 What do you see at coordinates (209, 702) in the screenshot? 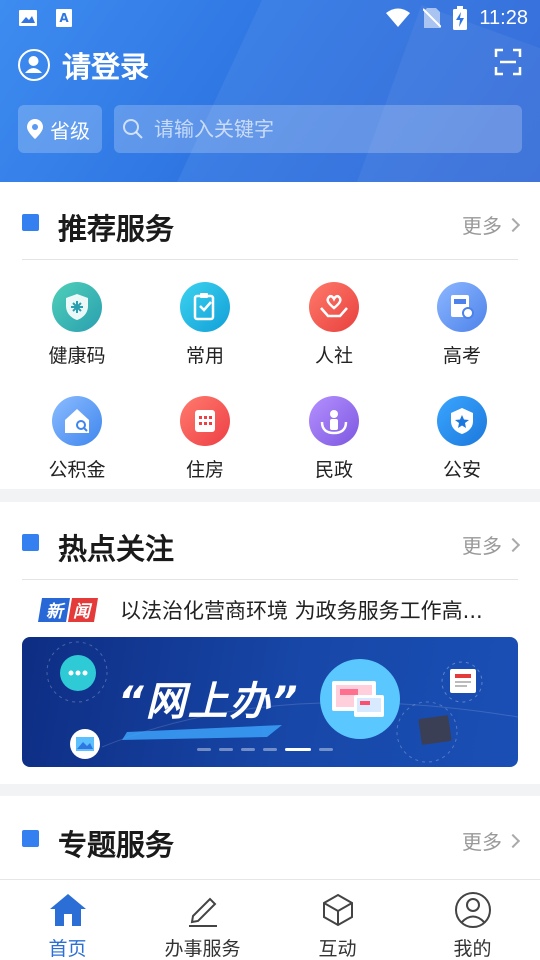
I see `banner-title: “网上办”` at bounding box center [209, 702].